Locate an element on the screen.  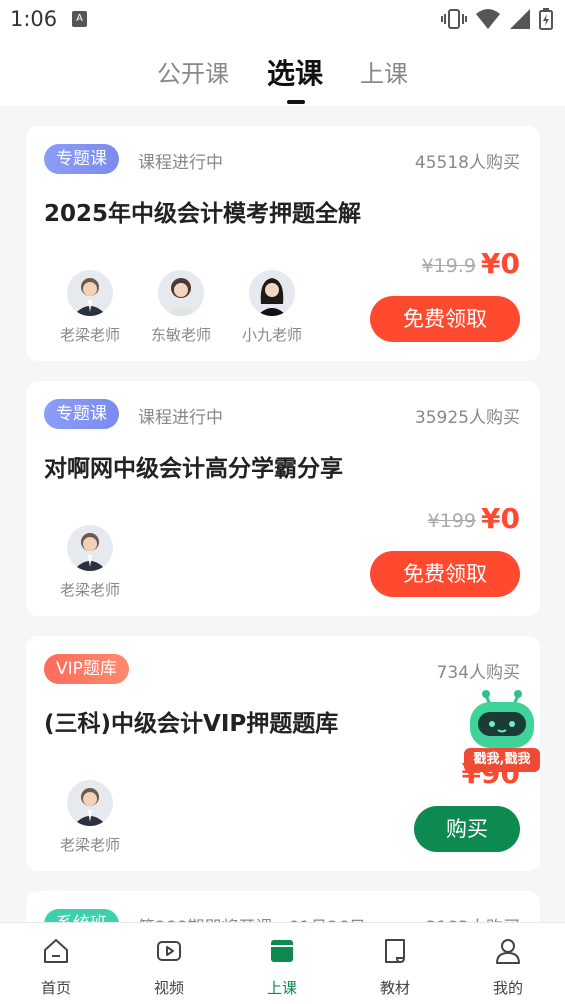
robot-mascot-icon is located at coordinates (502, 719).